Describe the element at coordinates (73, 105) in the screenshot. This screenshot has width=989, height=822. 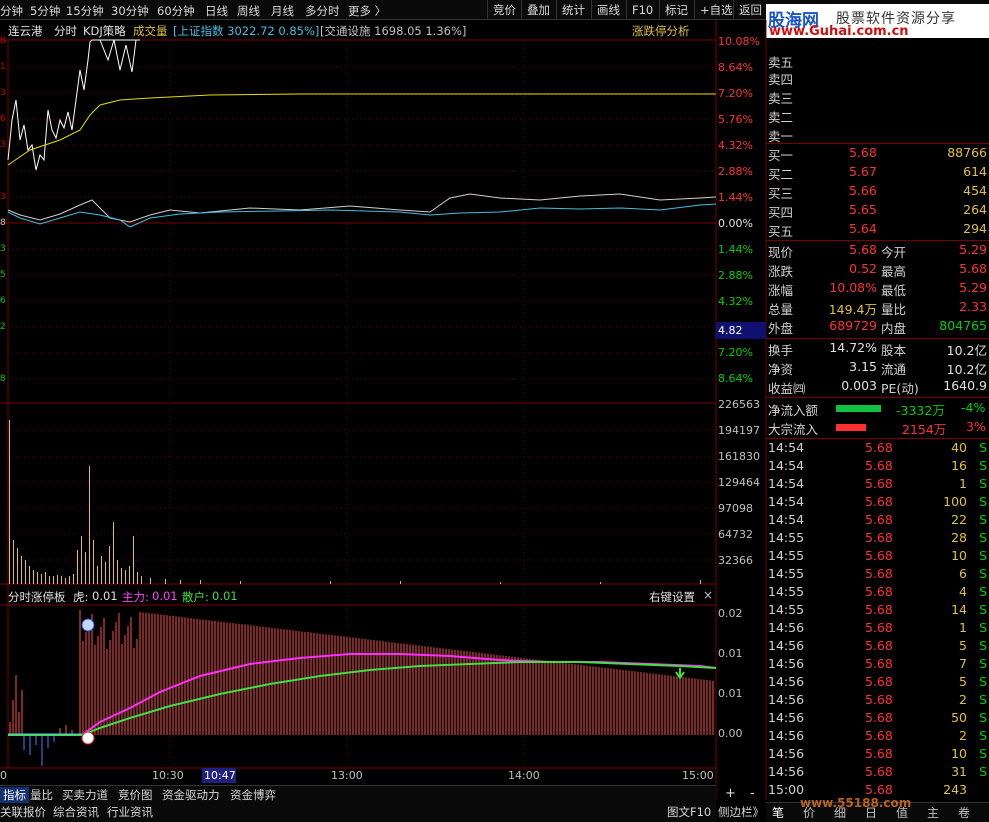
I see `price-line` at that location.